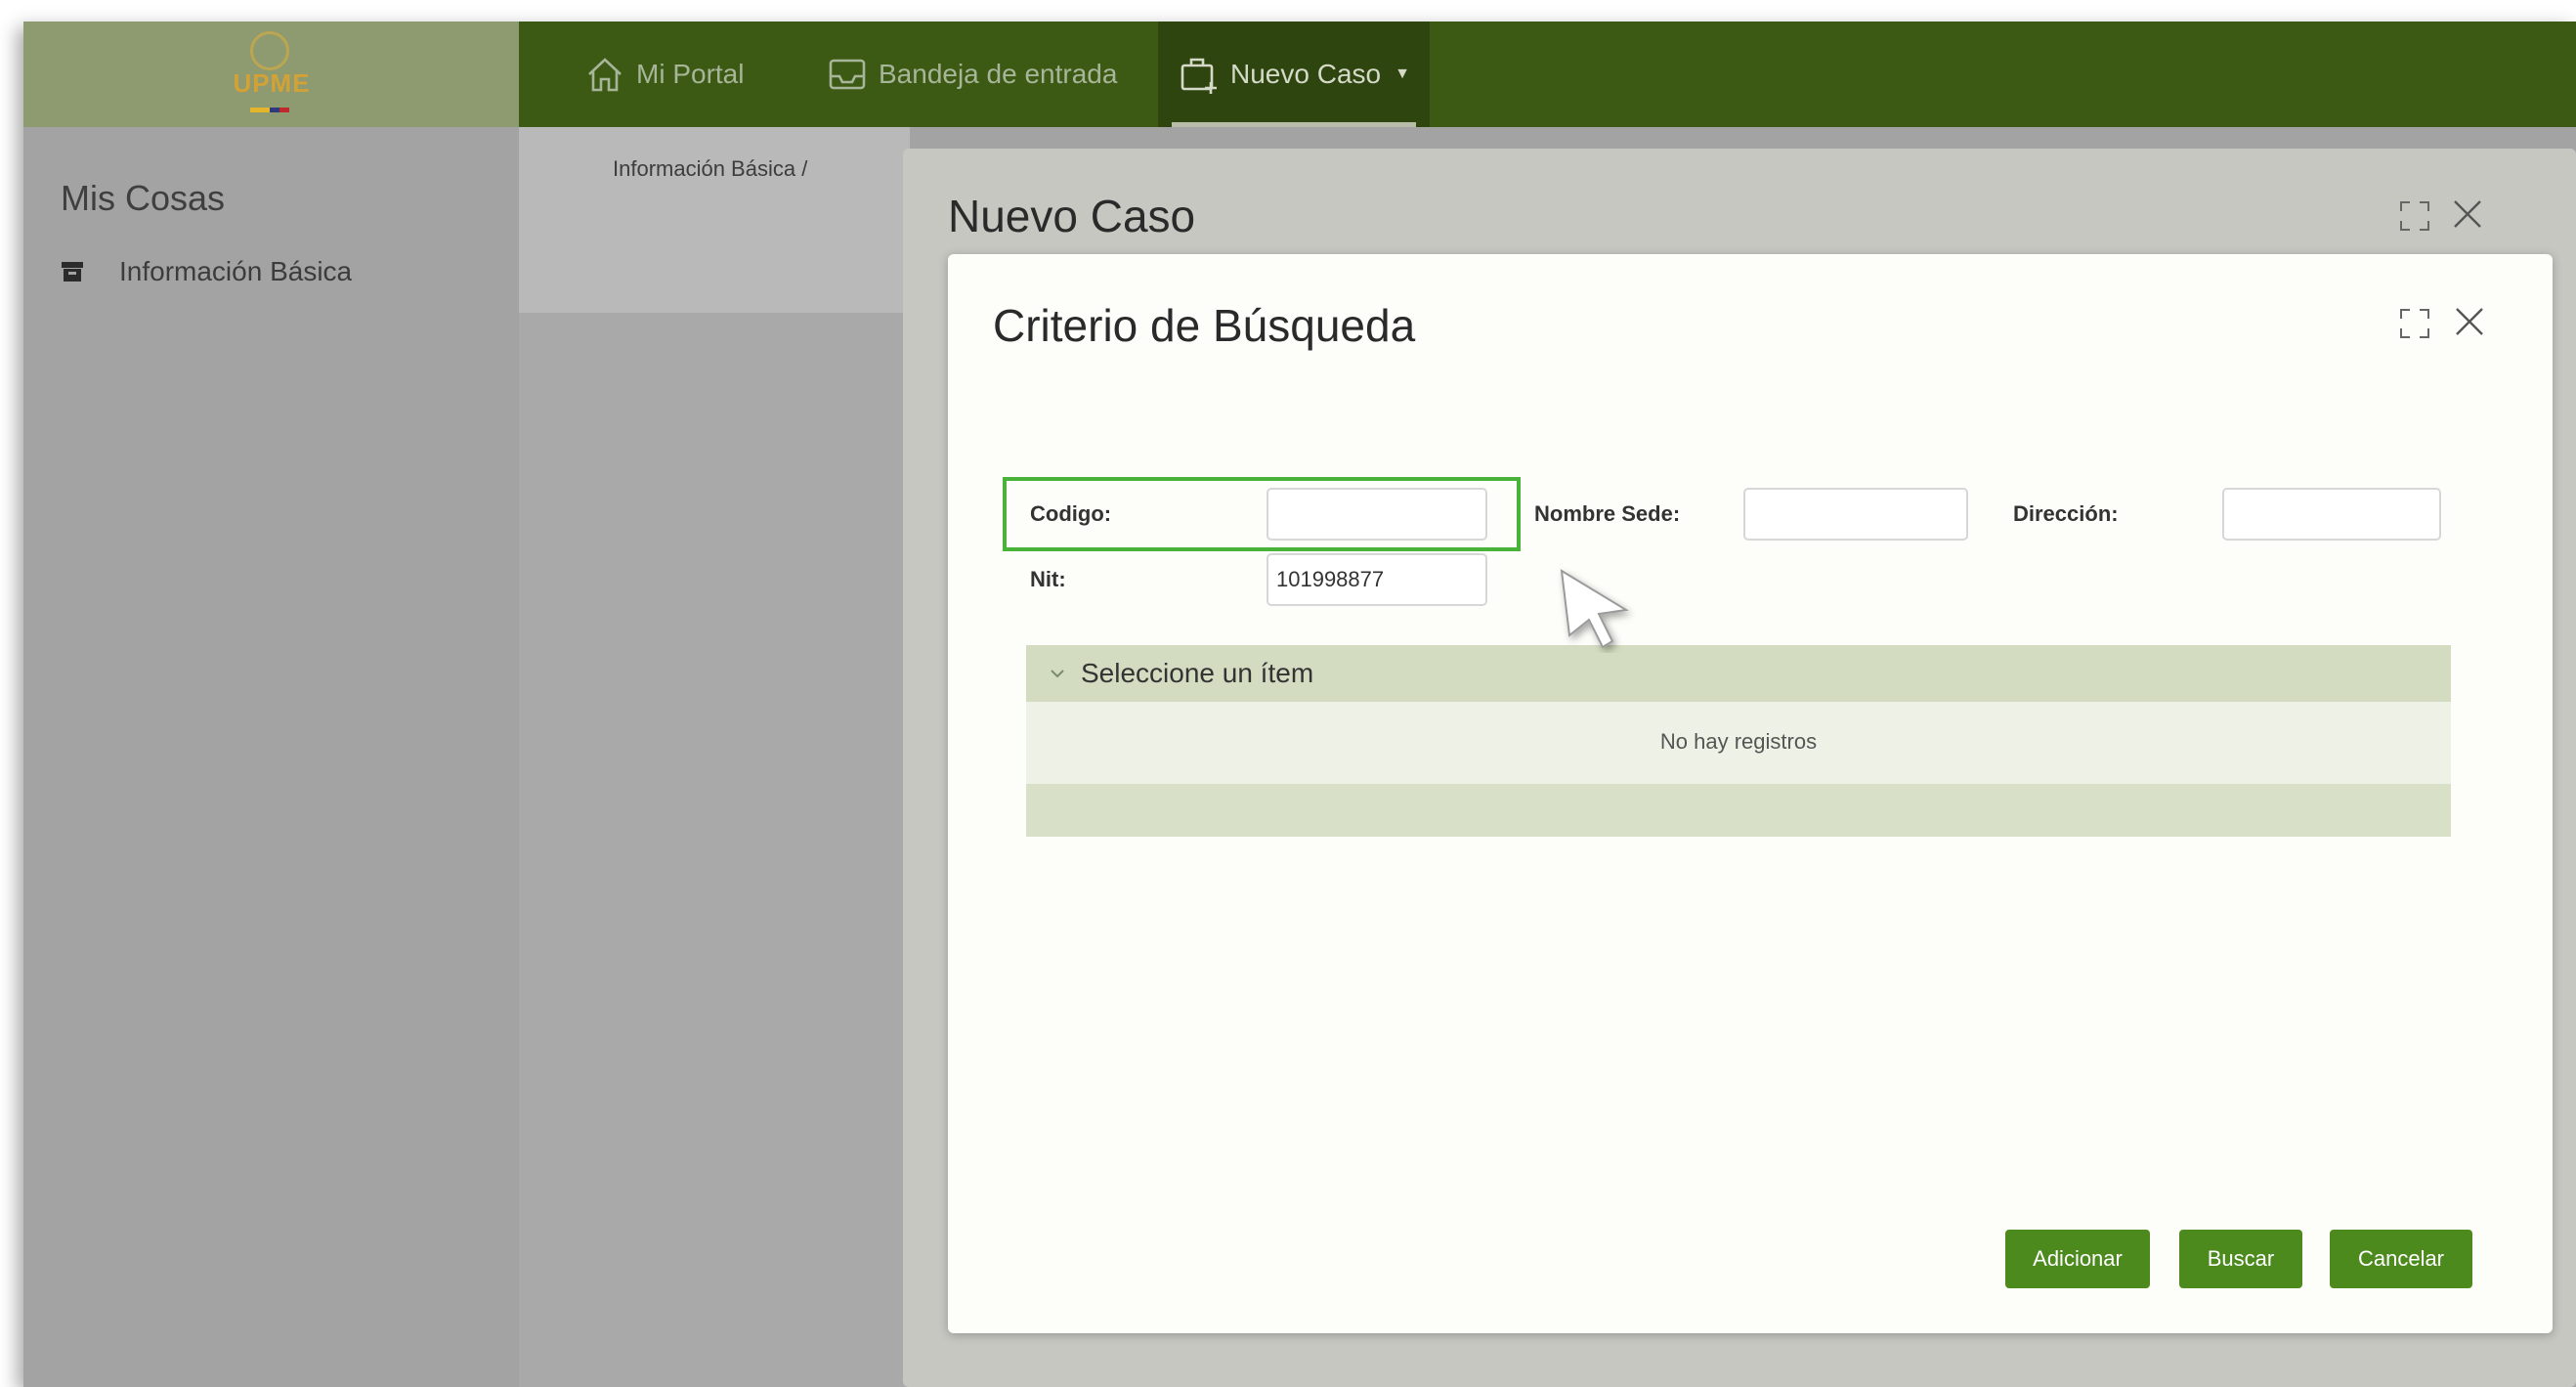 Image resolution: width=2576 pixels, height=1387 pixels. I want to click on archive-icon, so click(73, 272).